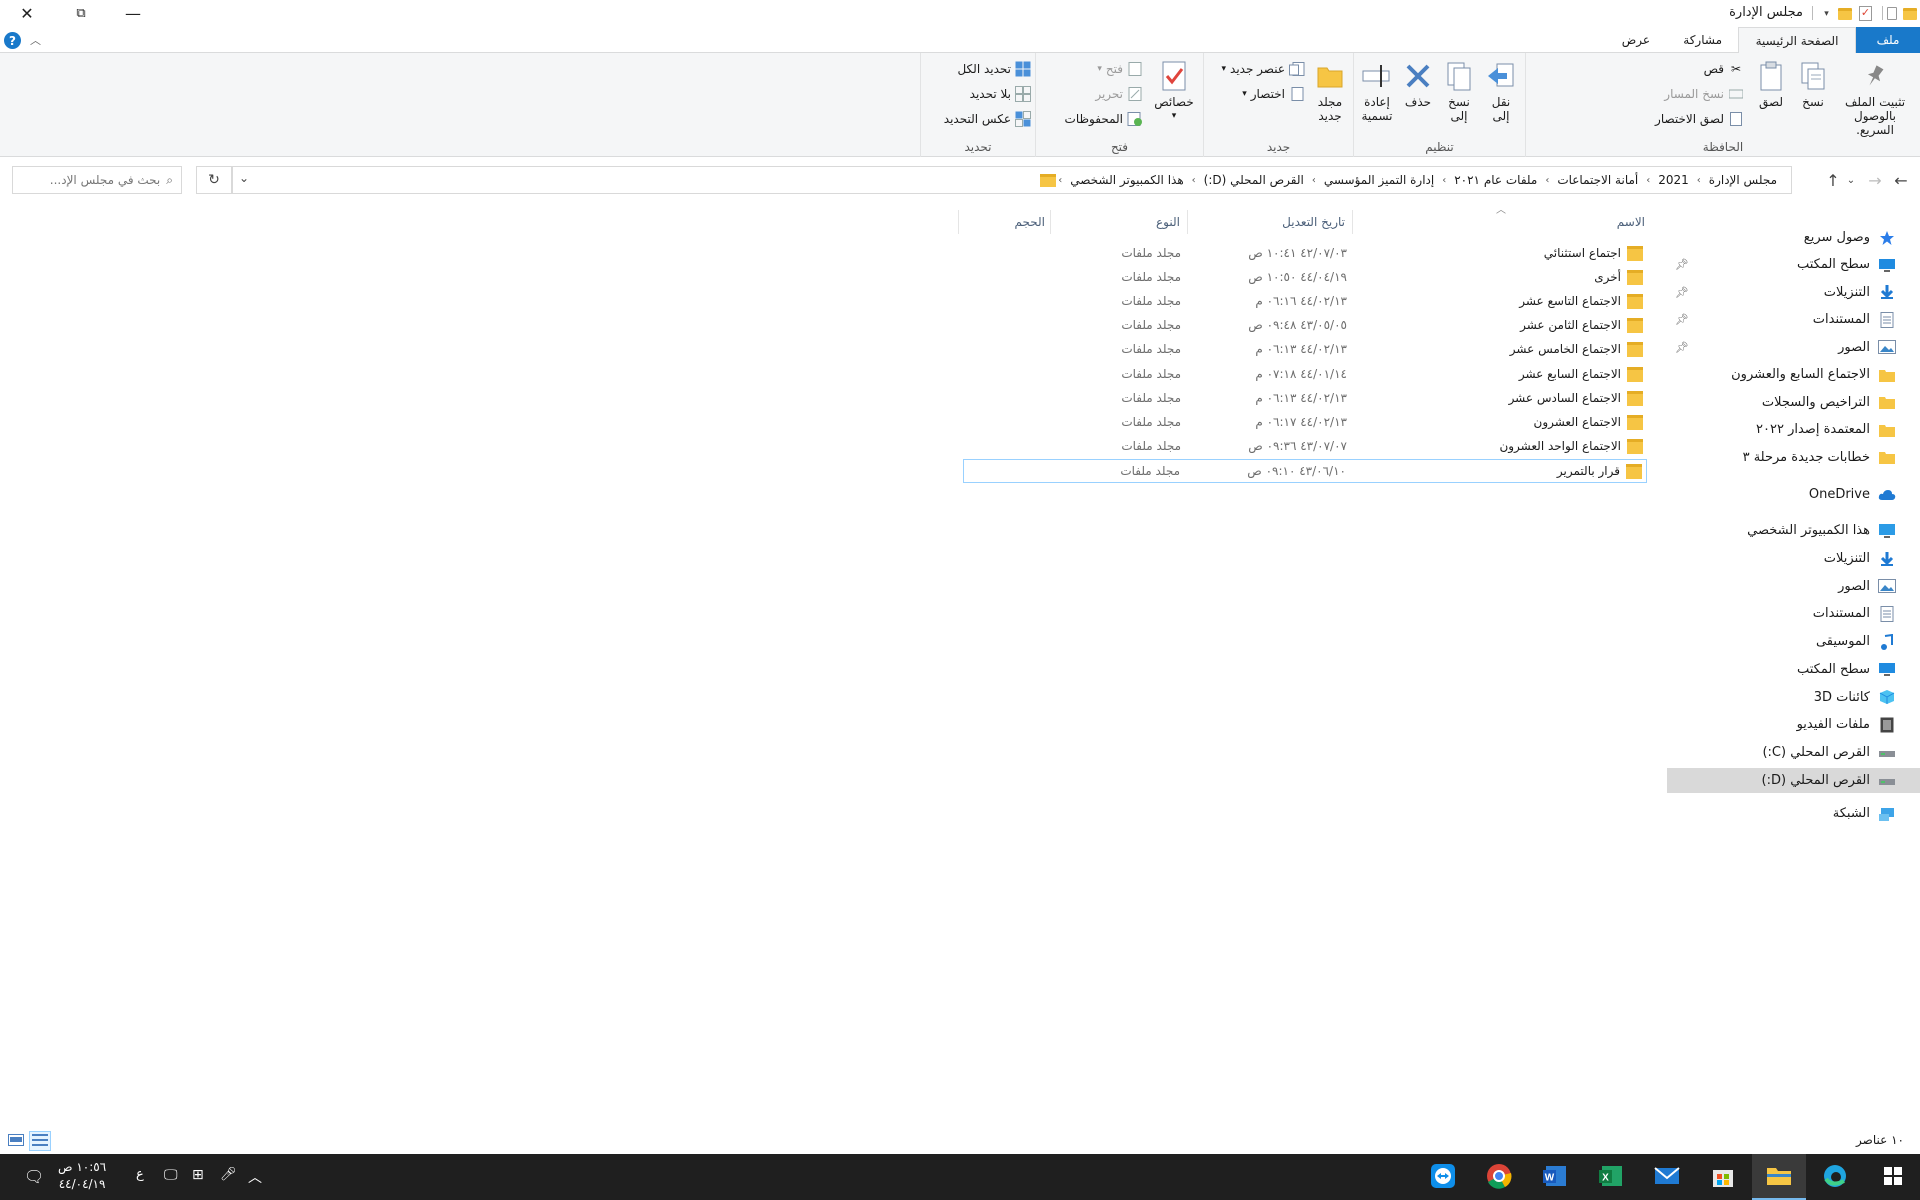 This screenshot has height=1200, width=1920. What do you see at coordinates (1330, 91) in the screenshot?
I see `new-folder-button: مجلد جديد` at bounding box center [1330, 91].